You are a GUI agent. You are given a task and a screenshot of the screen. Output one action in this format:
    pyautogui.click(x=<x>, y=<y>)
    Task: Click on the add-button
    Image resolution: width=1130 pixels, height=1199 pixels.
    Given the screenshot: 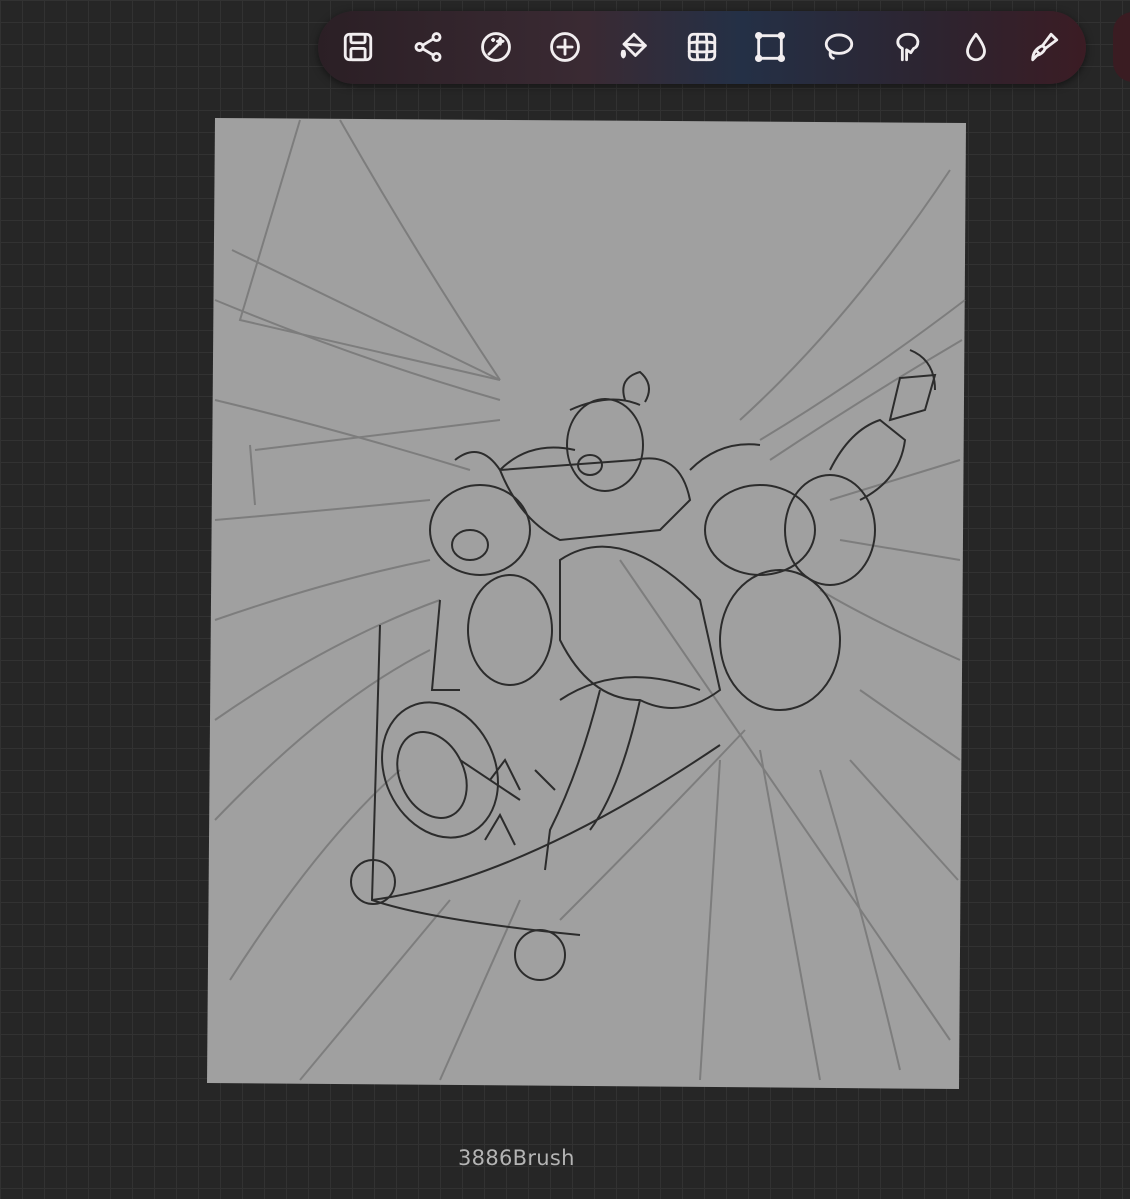 What is the action you would take?
    pyautogui.click(x=565, y=47)
    